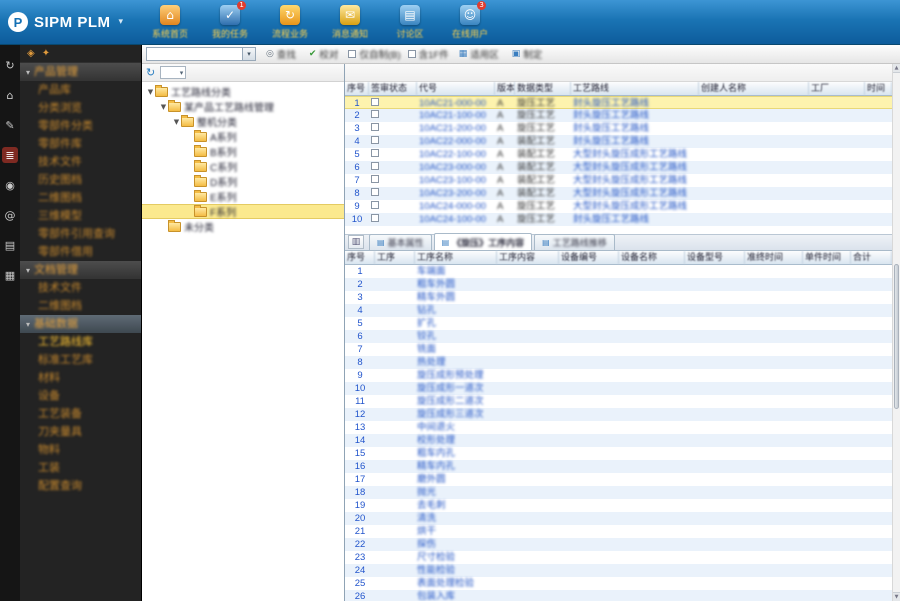  What do you see at coordinates (456, 453) in the screenshot?
I see `op-name-link: 粗车内孔` at bounding box center [456, 453].